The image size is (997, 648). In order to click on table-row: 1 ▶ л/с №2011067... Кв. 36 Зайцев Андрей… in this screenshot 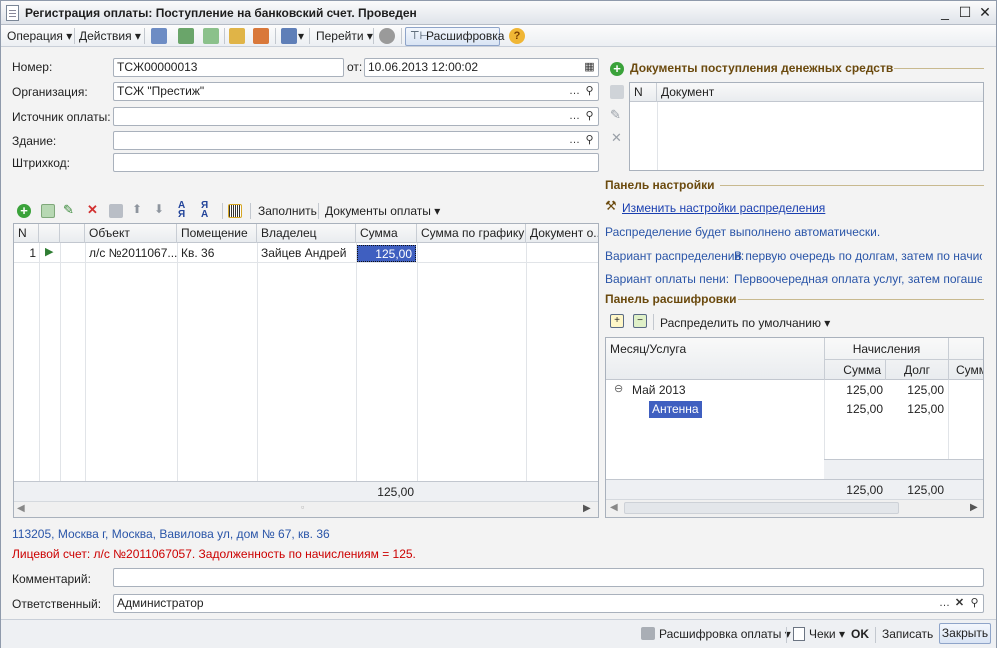, I will do `click(306, 253)`.